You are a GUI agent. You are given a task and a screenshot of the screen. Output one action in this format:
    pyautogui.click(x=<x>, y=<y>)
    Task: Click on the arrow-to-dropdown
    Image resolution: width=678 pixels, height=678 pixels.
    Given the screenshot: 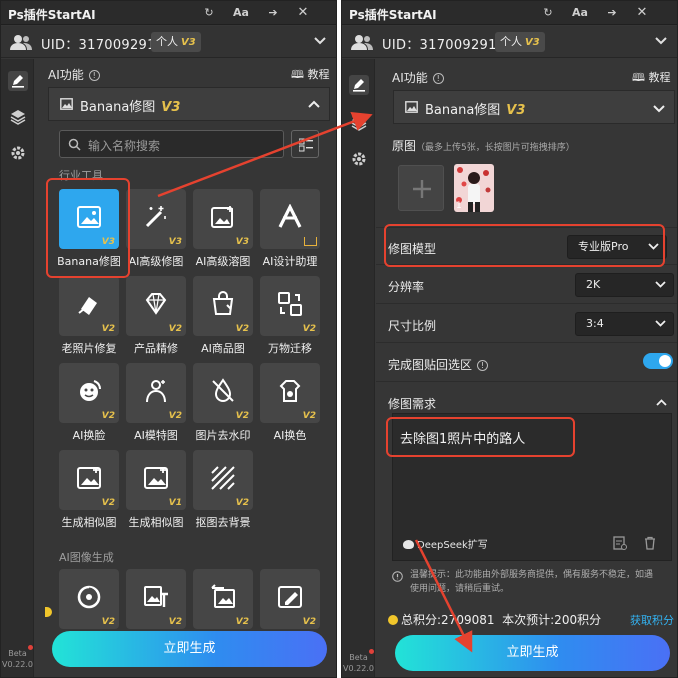 What is the action you would take?
    pyautogui.click(x=265, y=154)
    